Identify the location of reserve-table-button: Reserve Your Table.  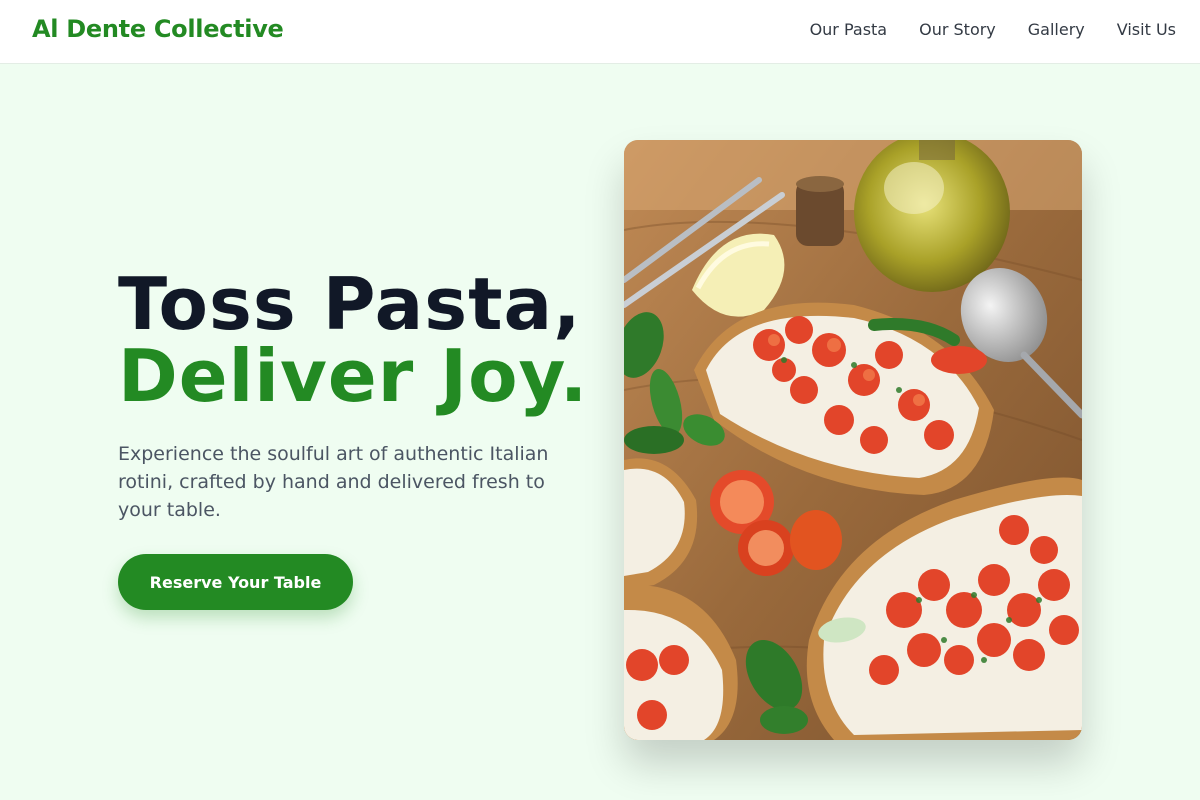
(235, 582).